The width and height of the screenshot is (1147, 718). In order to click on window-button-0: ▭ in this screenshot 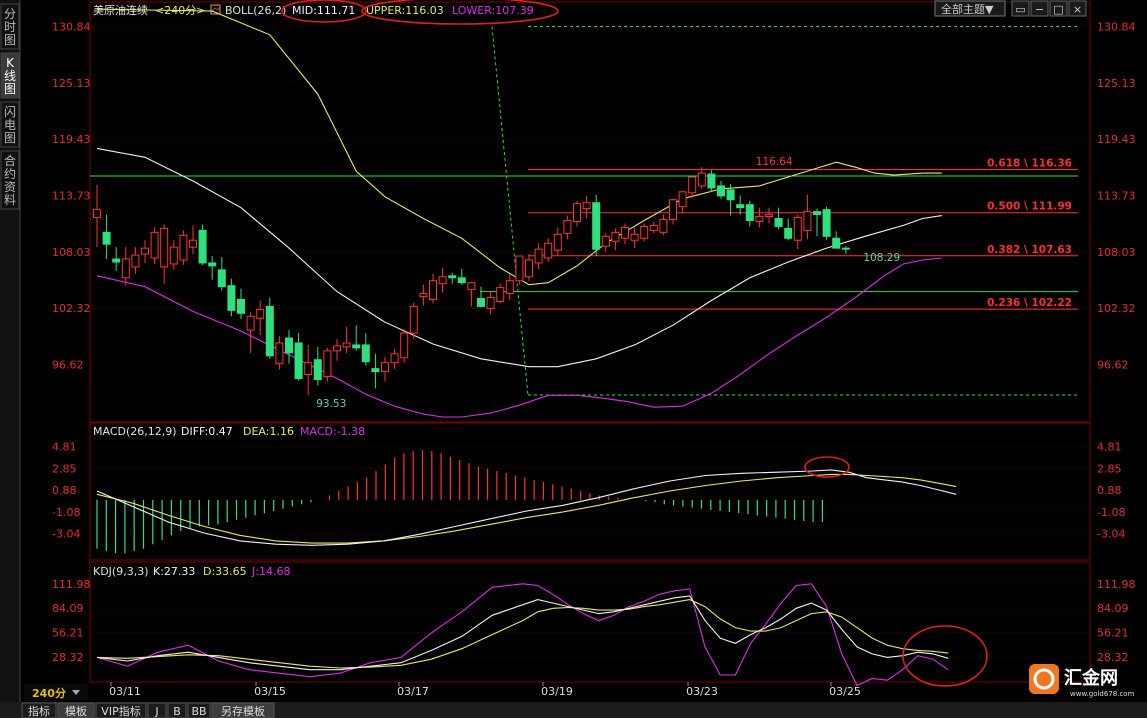, I will do `click(1020, 8)`.